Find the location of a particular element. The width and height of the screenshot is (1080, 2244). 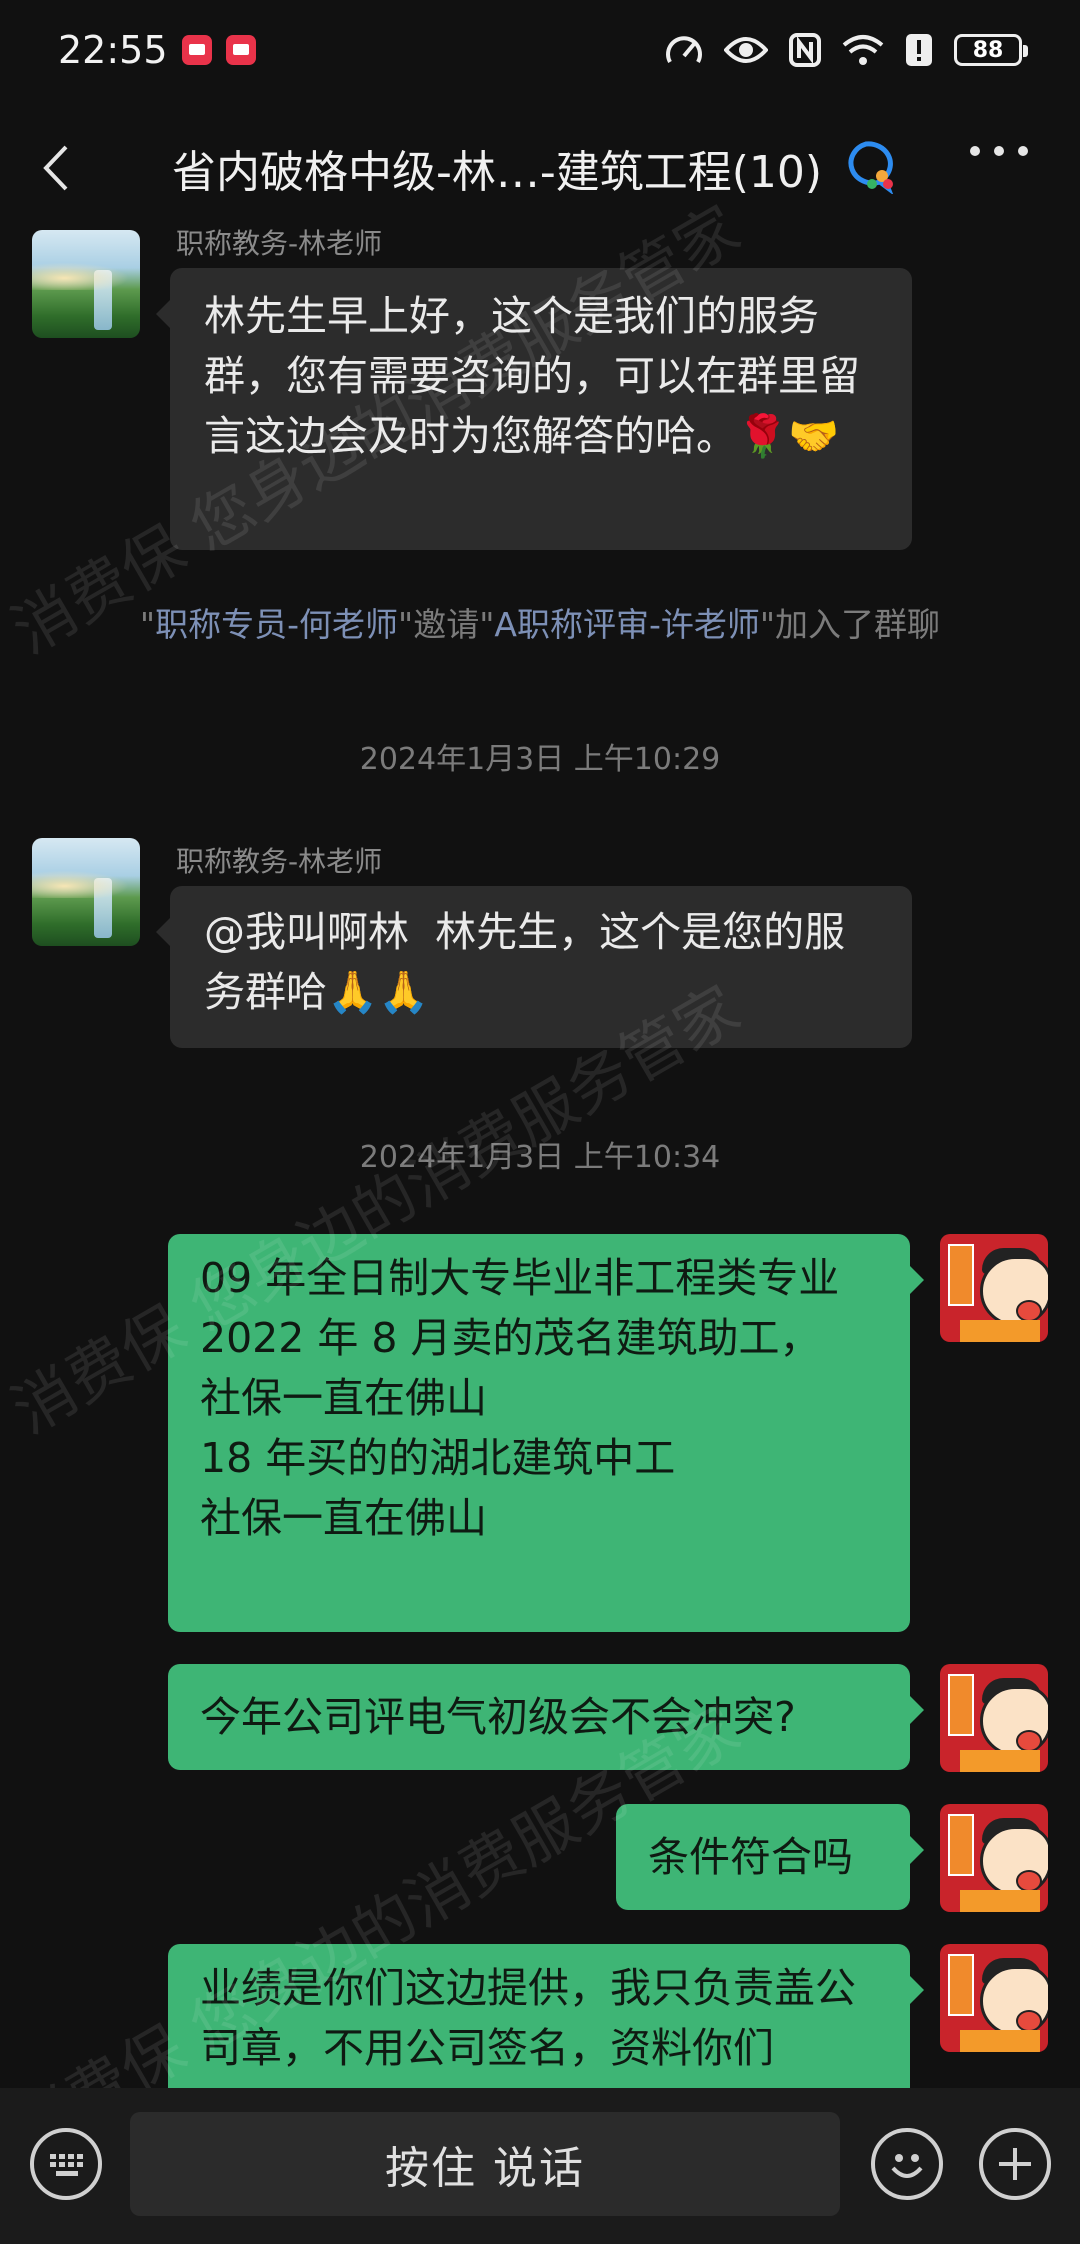

smiley-icon is located at coordinates (907, 2166).